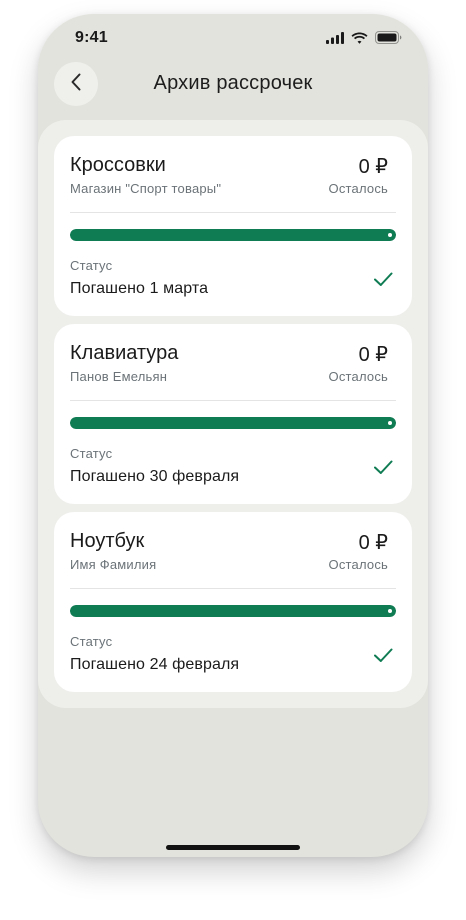  Describe the element at coordinates (155, 476) in the screenshot. I see `status-value: Погашено 30 февраля` at that location.